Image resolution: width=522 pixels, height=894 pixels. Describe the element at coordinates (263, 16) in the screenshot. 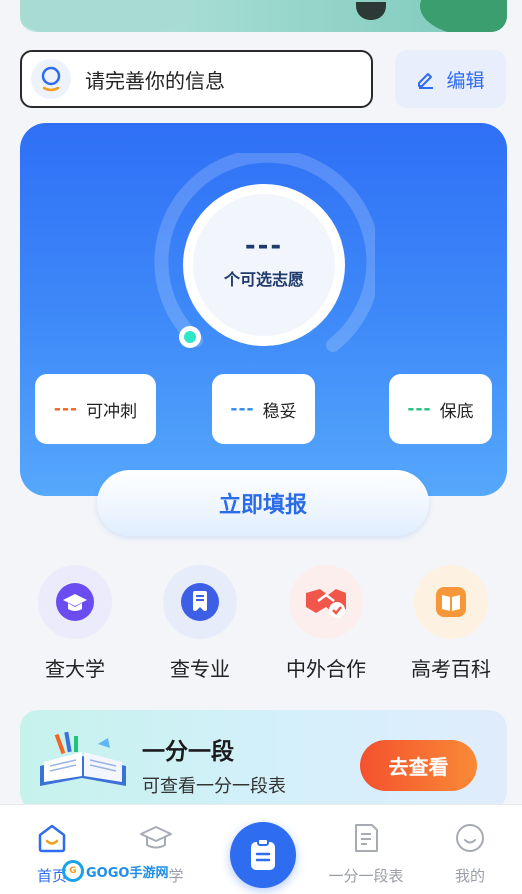

I see `top-banner-image` at that location.